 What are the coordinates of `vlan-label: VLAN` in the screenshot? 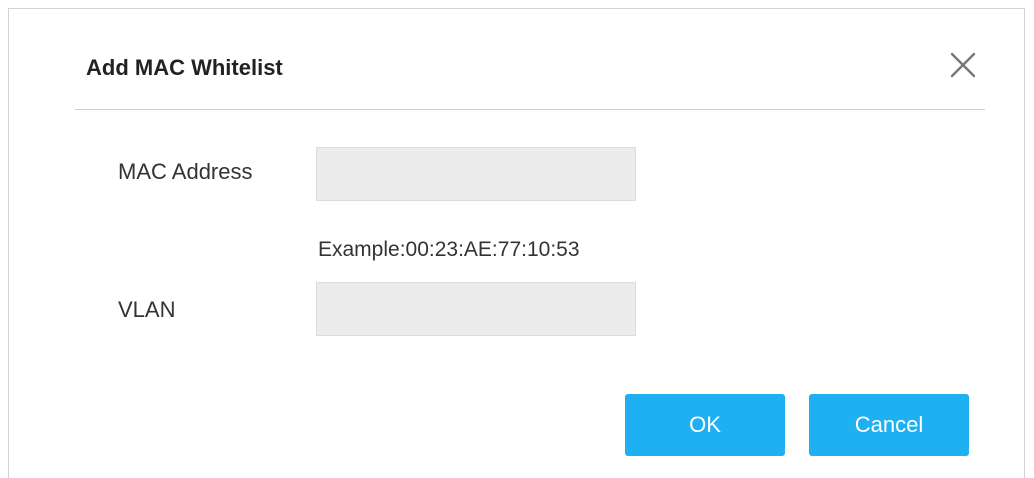 It's located at (147, 309).